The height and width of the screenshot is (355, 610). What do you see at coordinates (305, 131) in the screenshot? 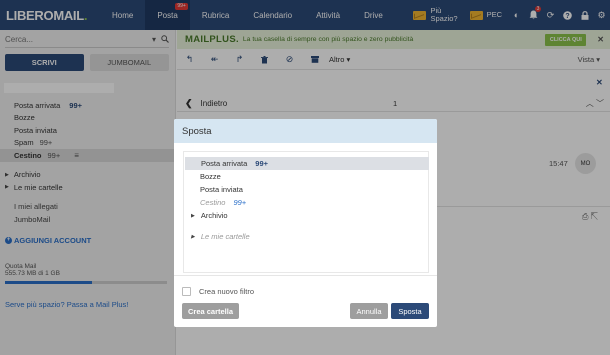
I see `dialog-title: Sposta` at bounding box center [305, 131].